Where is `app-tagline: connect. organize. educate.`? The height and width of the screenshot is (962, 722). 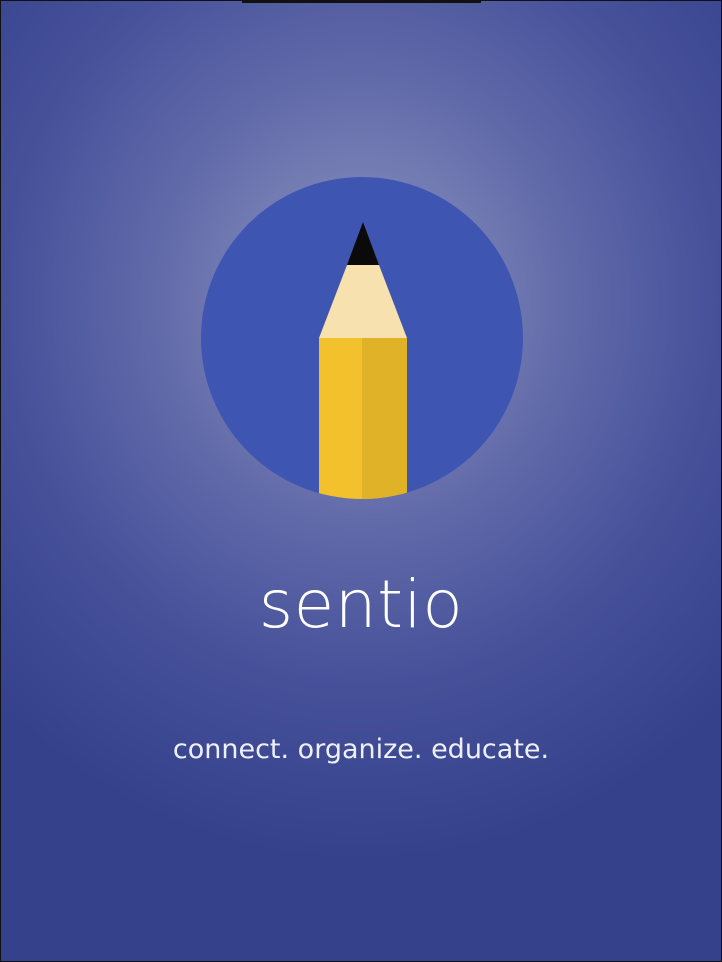
app-tagline: connect. organize. educate. is located at coordinates (361, 749).